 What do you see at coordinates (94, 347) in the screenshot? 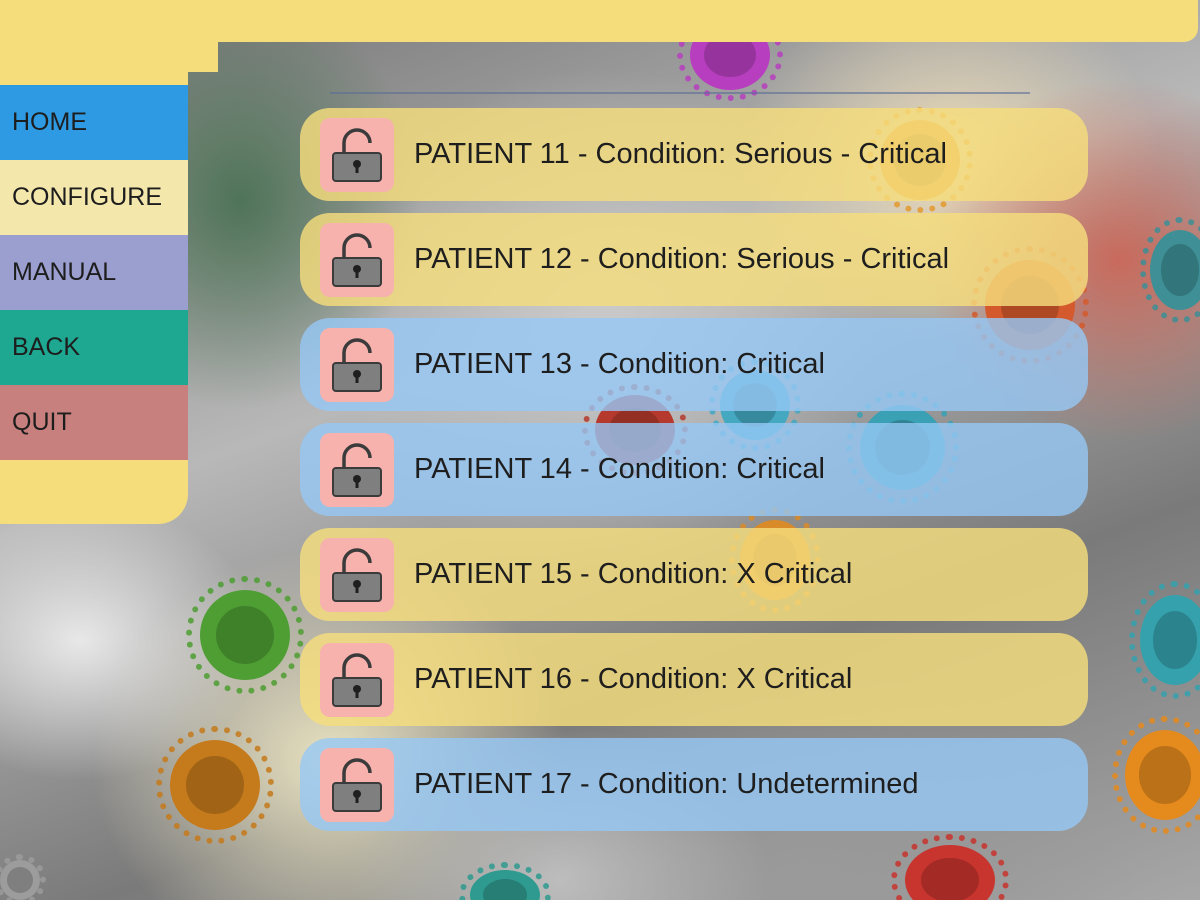
I see `sidebar-item-back: BACK` at bounding box center [94, 347].